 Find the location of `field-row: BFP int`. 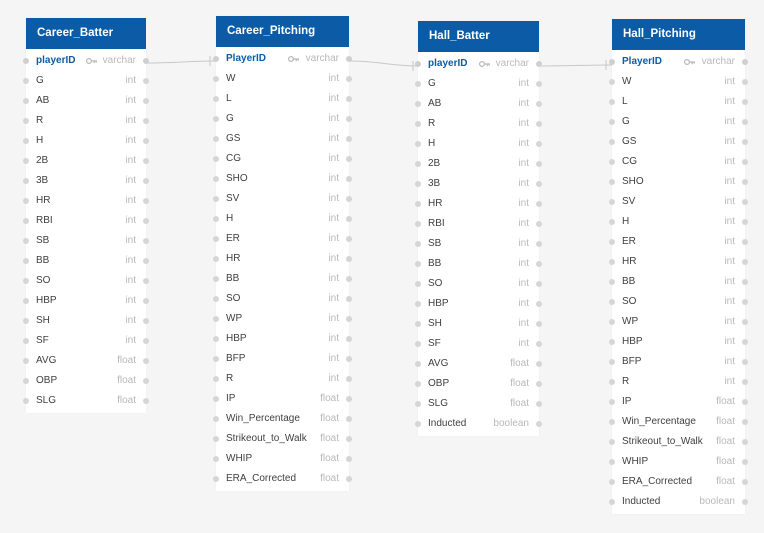

field-row: BFP int is located at coordinates (282, 359).